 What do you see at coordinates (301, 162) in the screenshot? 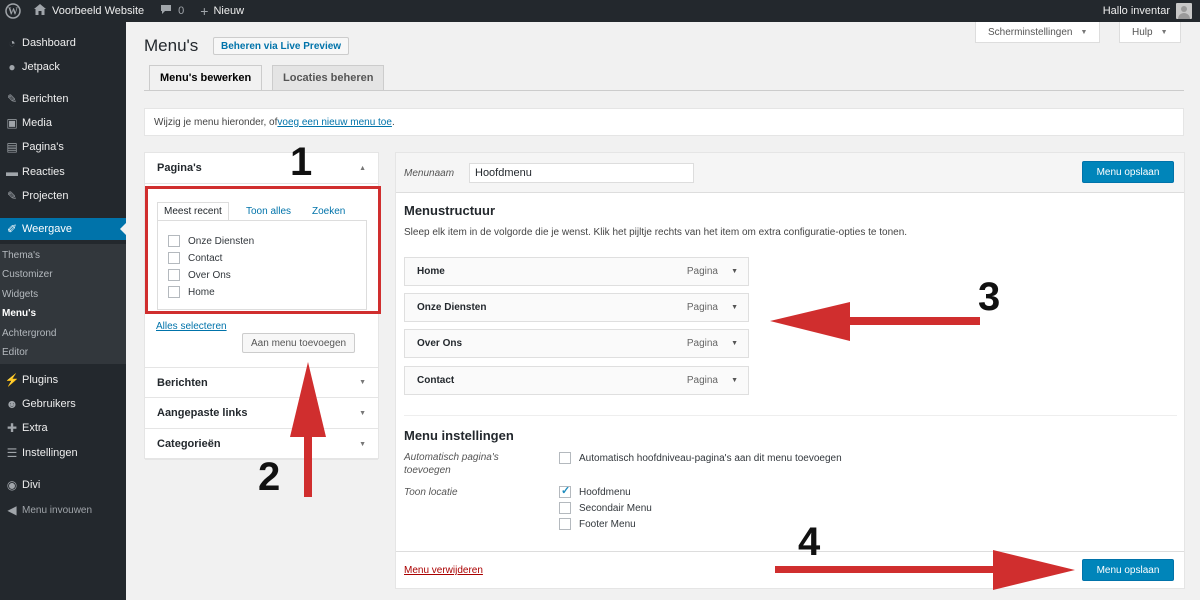
I see `annotation-number-1: 1` at bounding box center [301, 162].